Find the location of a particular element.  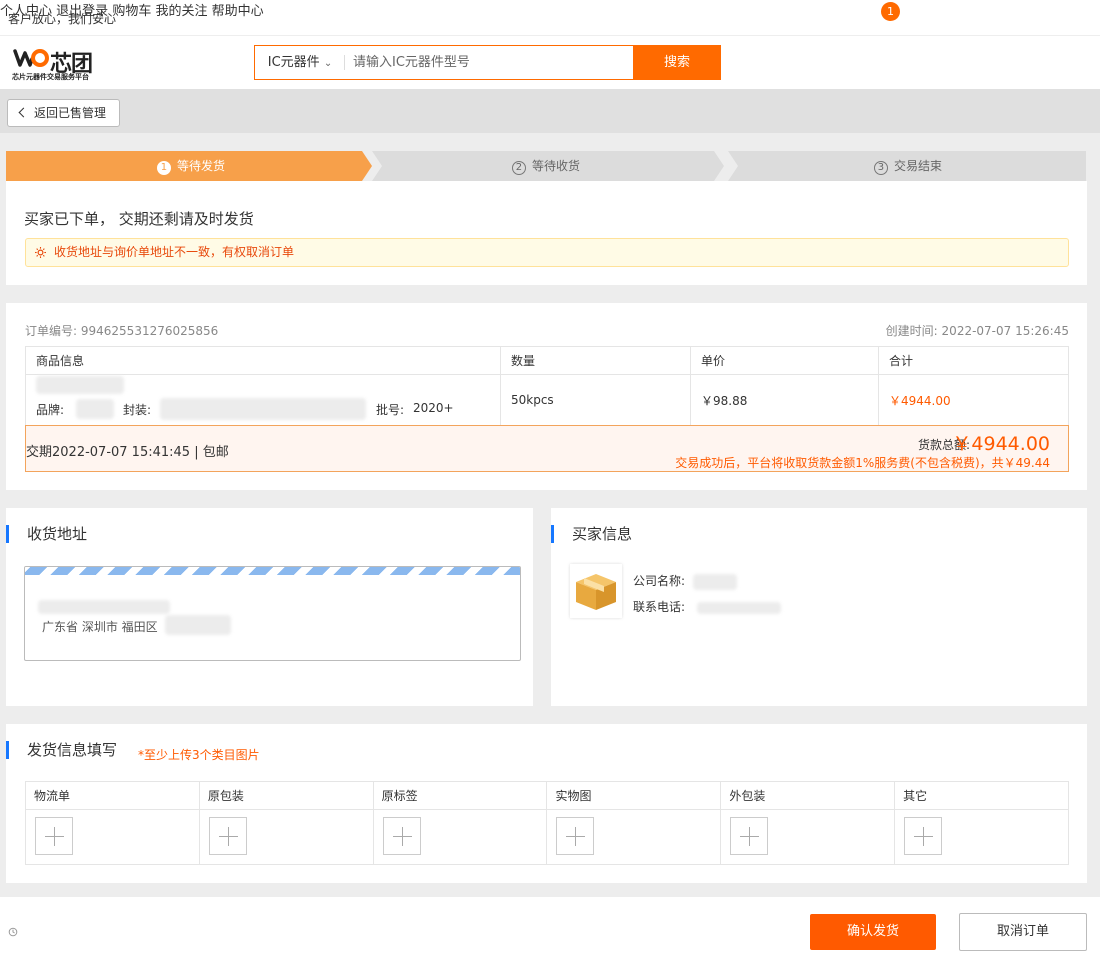

history-icon is located at coordinates (13, 932).